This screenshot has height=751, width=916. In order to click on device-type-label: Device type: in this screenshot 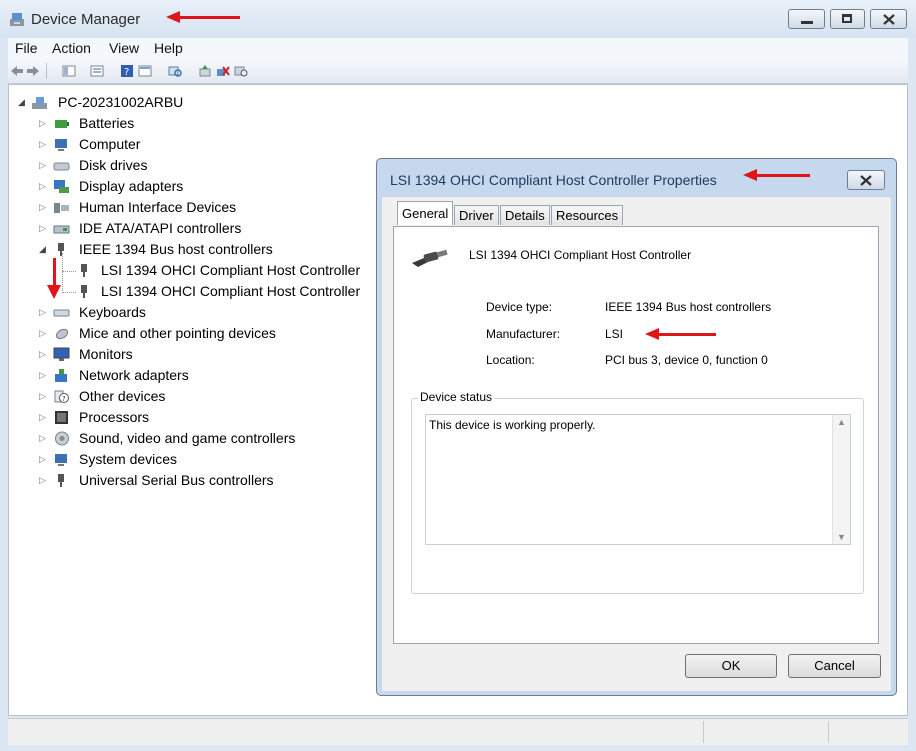, I will do `click(519, 307)`.